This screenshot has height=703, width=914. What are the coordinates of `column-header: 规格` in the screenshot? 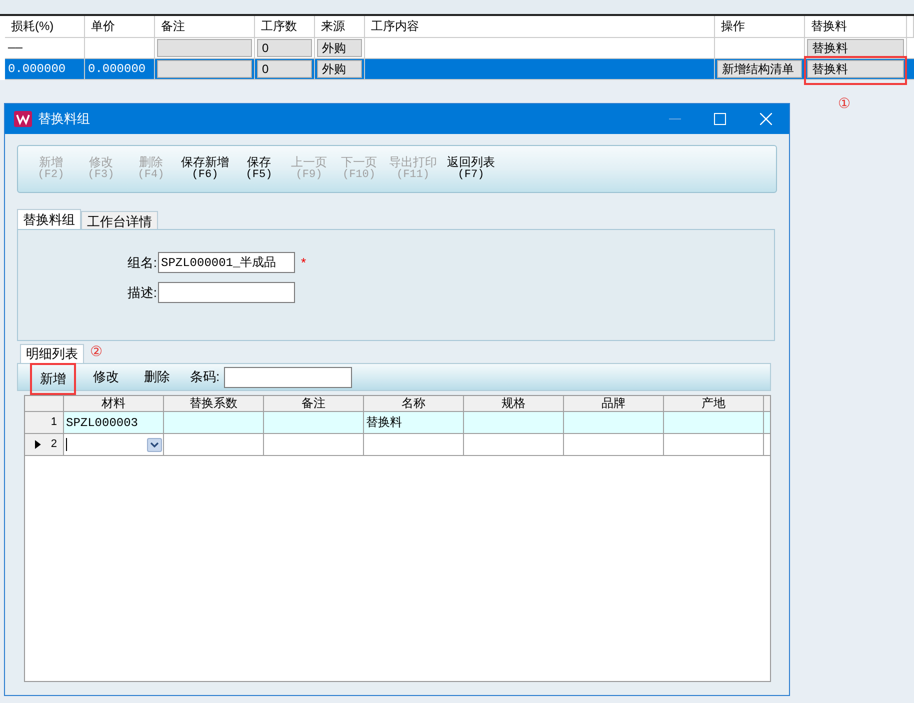 It's located at (514, 403).